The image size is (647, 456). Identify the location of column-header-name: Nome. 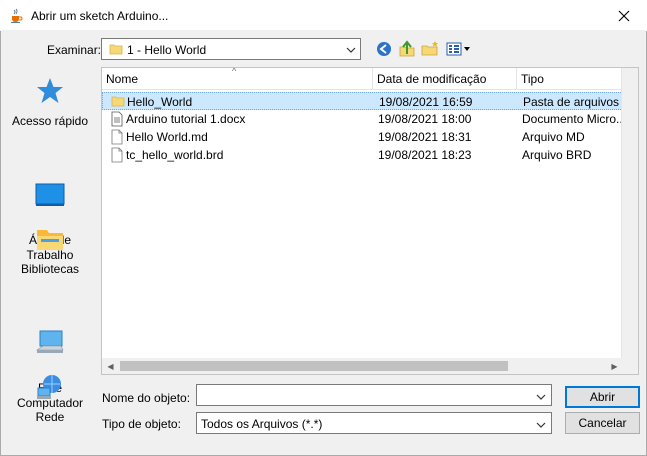
(237, 79).